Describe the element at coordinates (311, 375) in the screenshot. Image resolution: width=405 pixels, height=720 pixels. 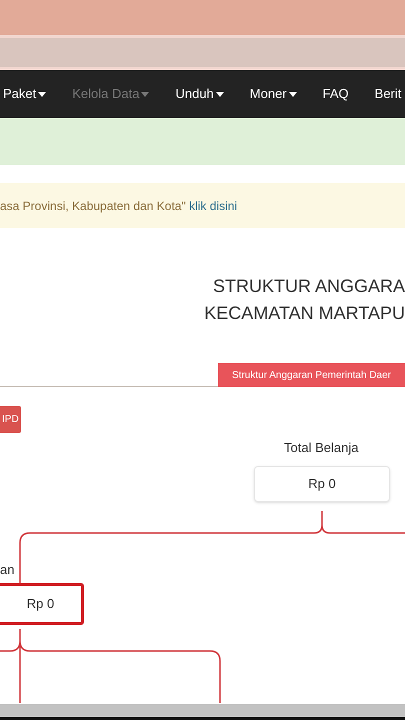
I see `section-tab: Struktur Anggaran Pemerintah Daer` at that location.